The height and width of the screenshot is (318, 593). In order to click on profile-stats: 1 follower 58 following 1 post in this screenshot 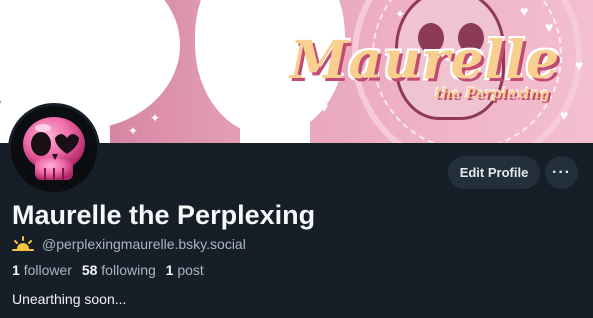, I will do `click(111, 270)`.